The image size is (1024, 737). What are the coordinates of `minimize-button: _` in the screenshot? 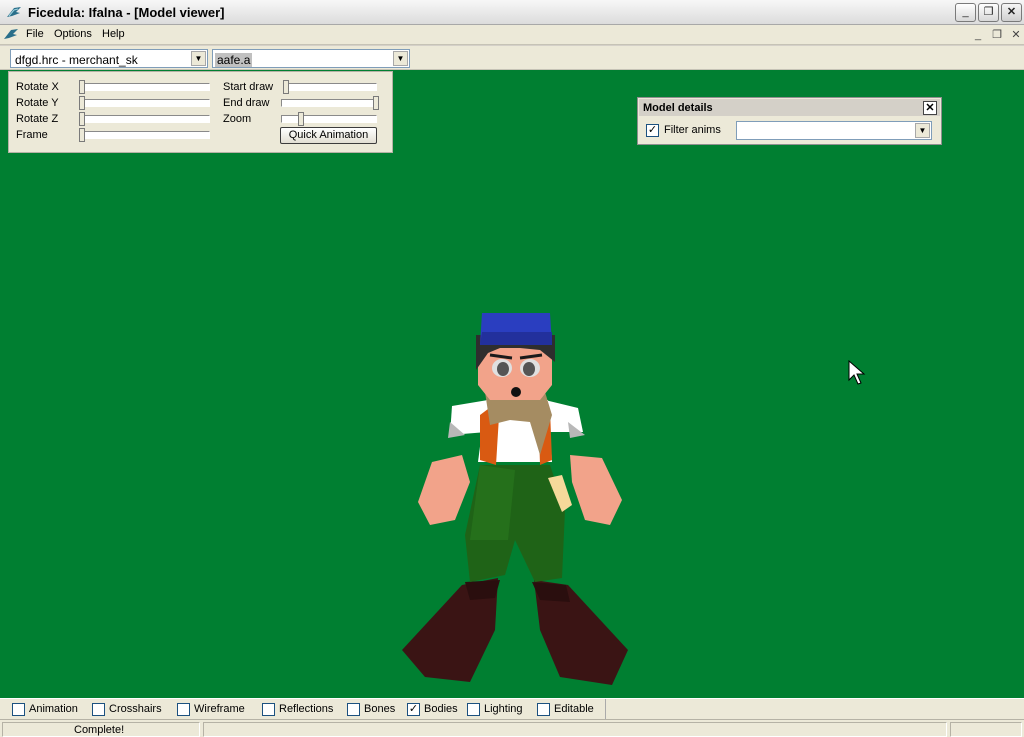 It's located at (965, 12).